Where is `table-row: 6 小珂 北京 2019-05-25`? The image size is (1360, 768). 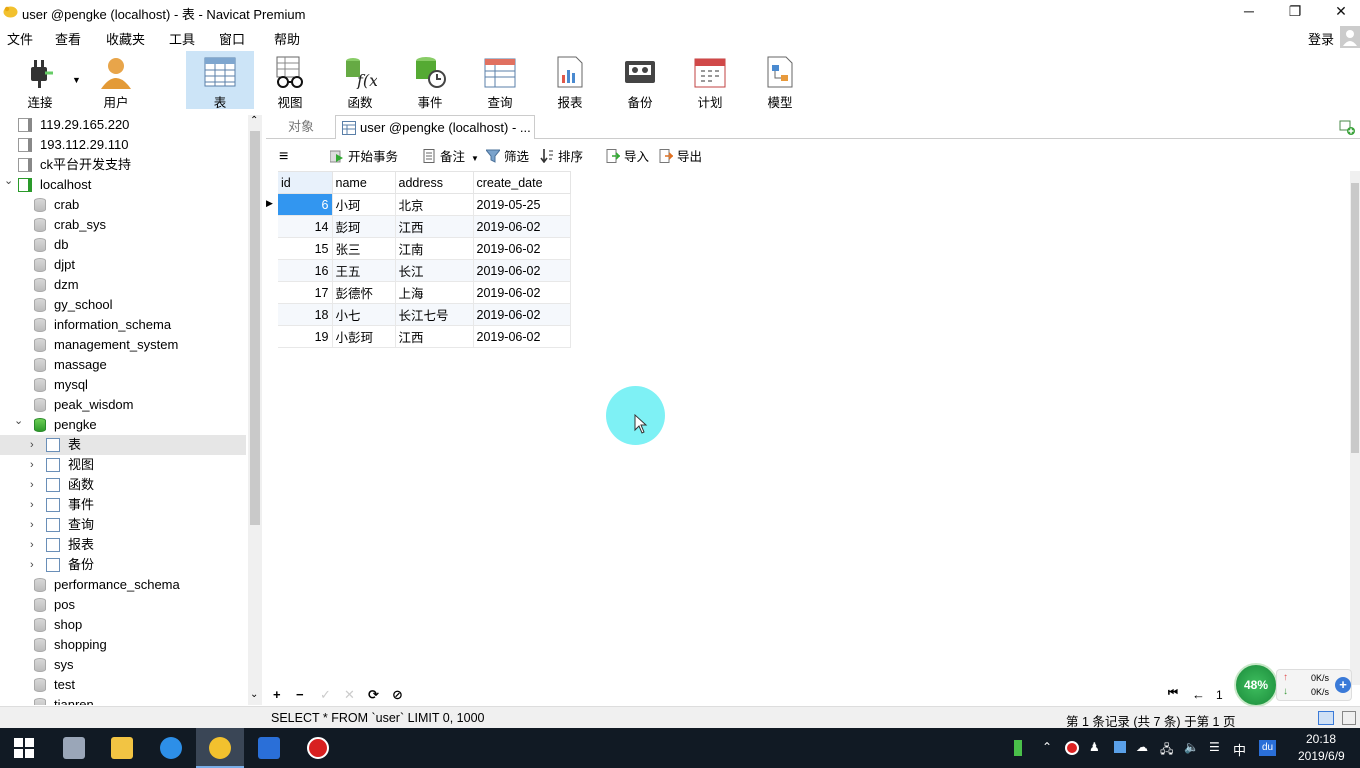 table-row: 6 小珂 北京 2019-05-25 is located at coordinates (424, 204).